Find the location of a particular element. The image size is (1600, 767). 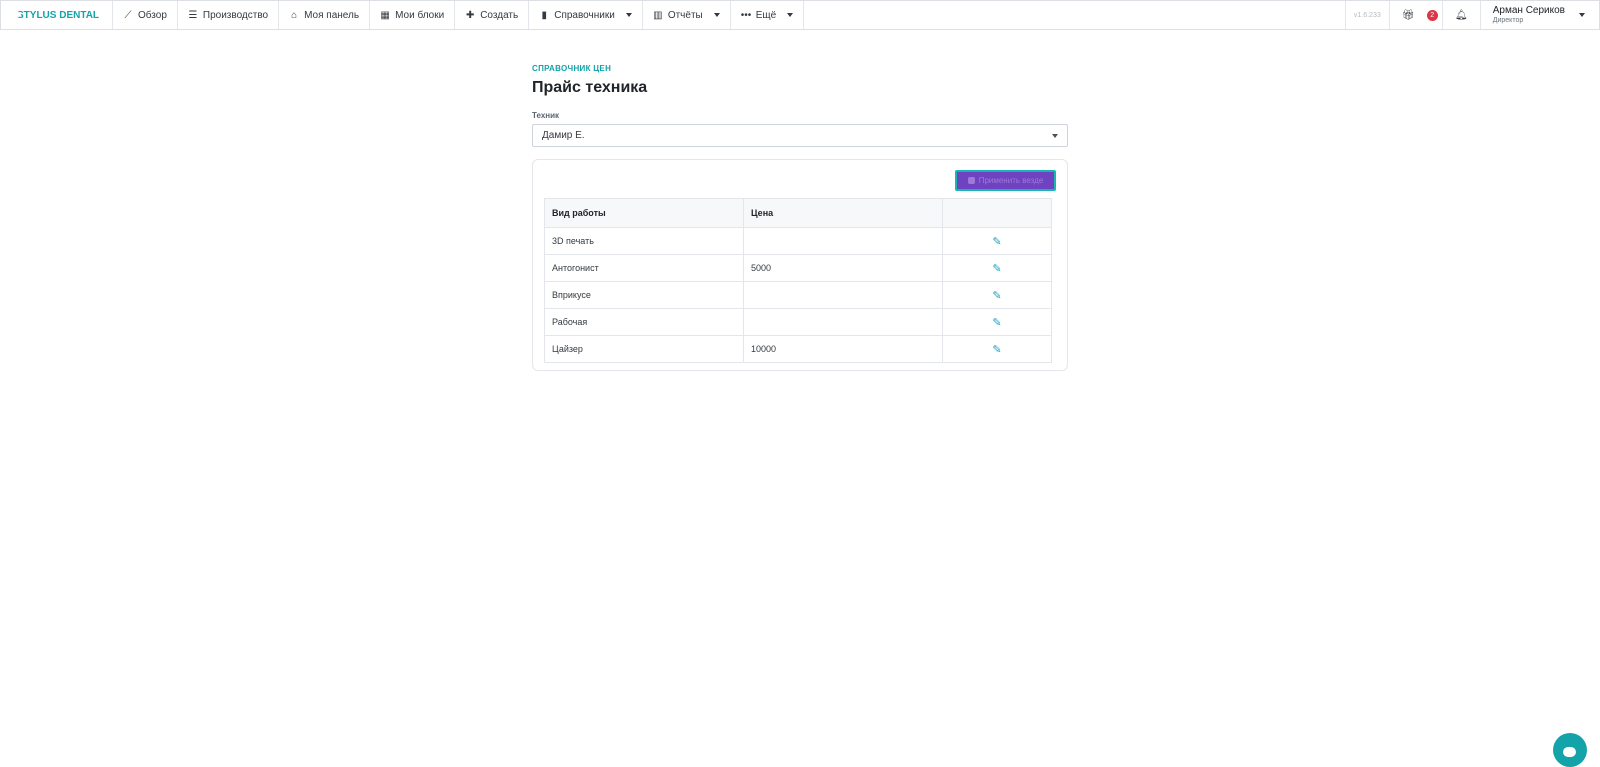

work-type-cell: Антогонист is located at coordinates (644, 268).